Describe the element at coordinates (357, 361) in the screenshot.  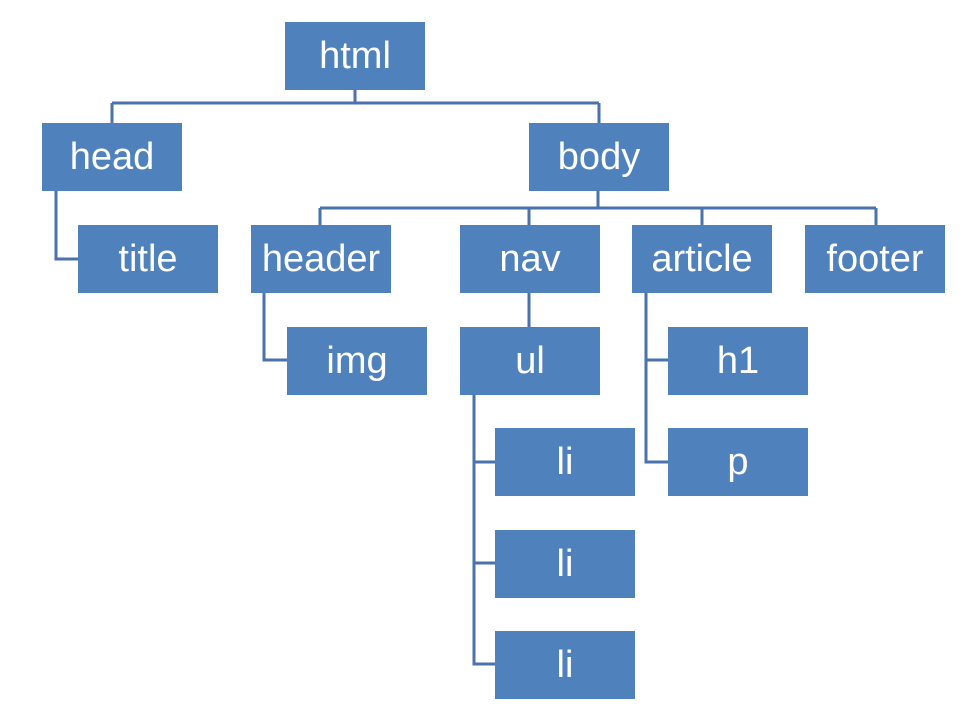
I see `node-img: img` at that location.